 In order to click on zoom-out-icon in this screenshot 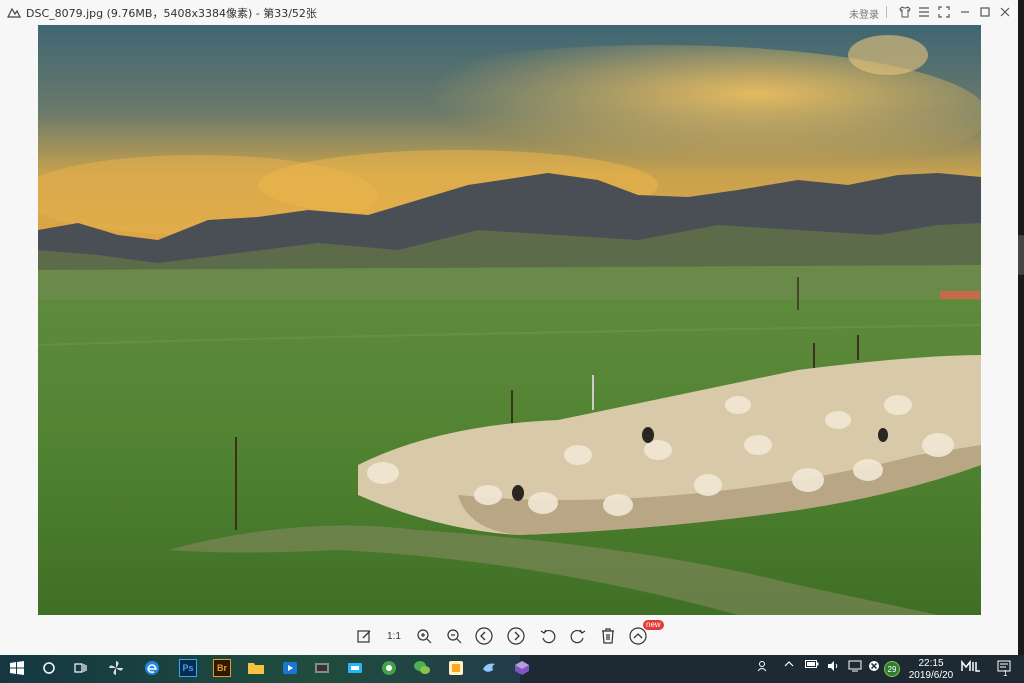, I will do `click(454, 636)`.